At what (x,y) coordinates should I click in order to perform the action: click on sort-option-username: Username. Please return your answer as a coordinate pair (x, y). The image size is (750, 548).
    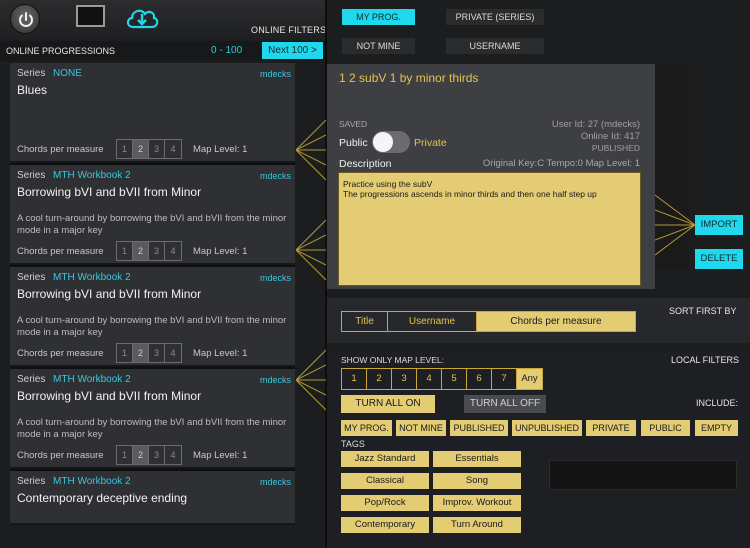
    Looking at the image, I should click on (432, 321).